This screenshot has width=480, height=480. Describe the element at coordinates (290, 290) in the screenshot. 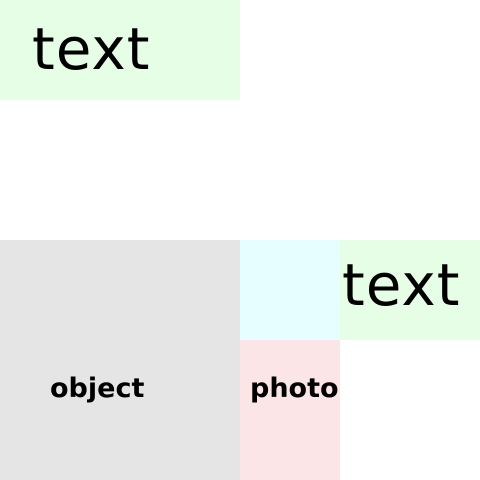

I see `cyan-region` at that location.